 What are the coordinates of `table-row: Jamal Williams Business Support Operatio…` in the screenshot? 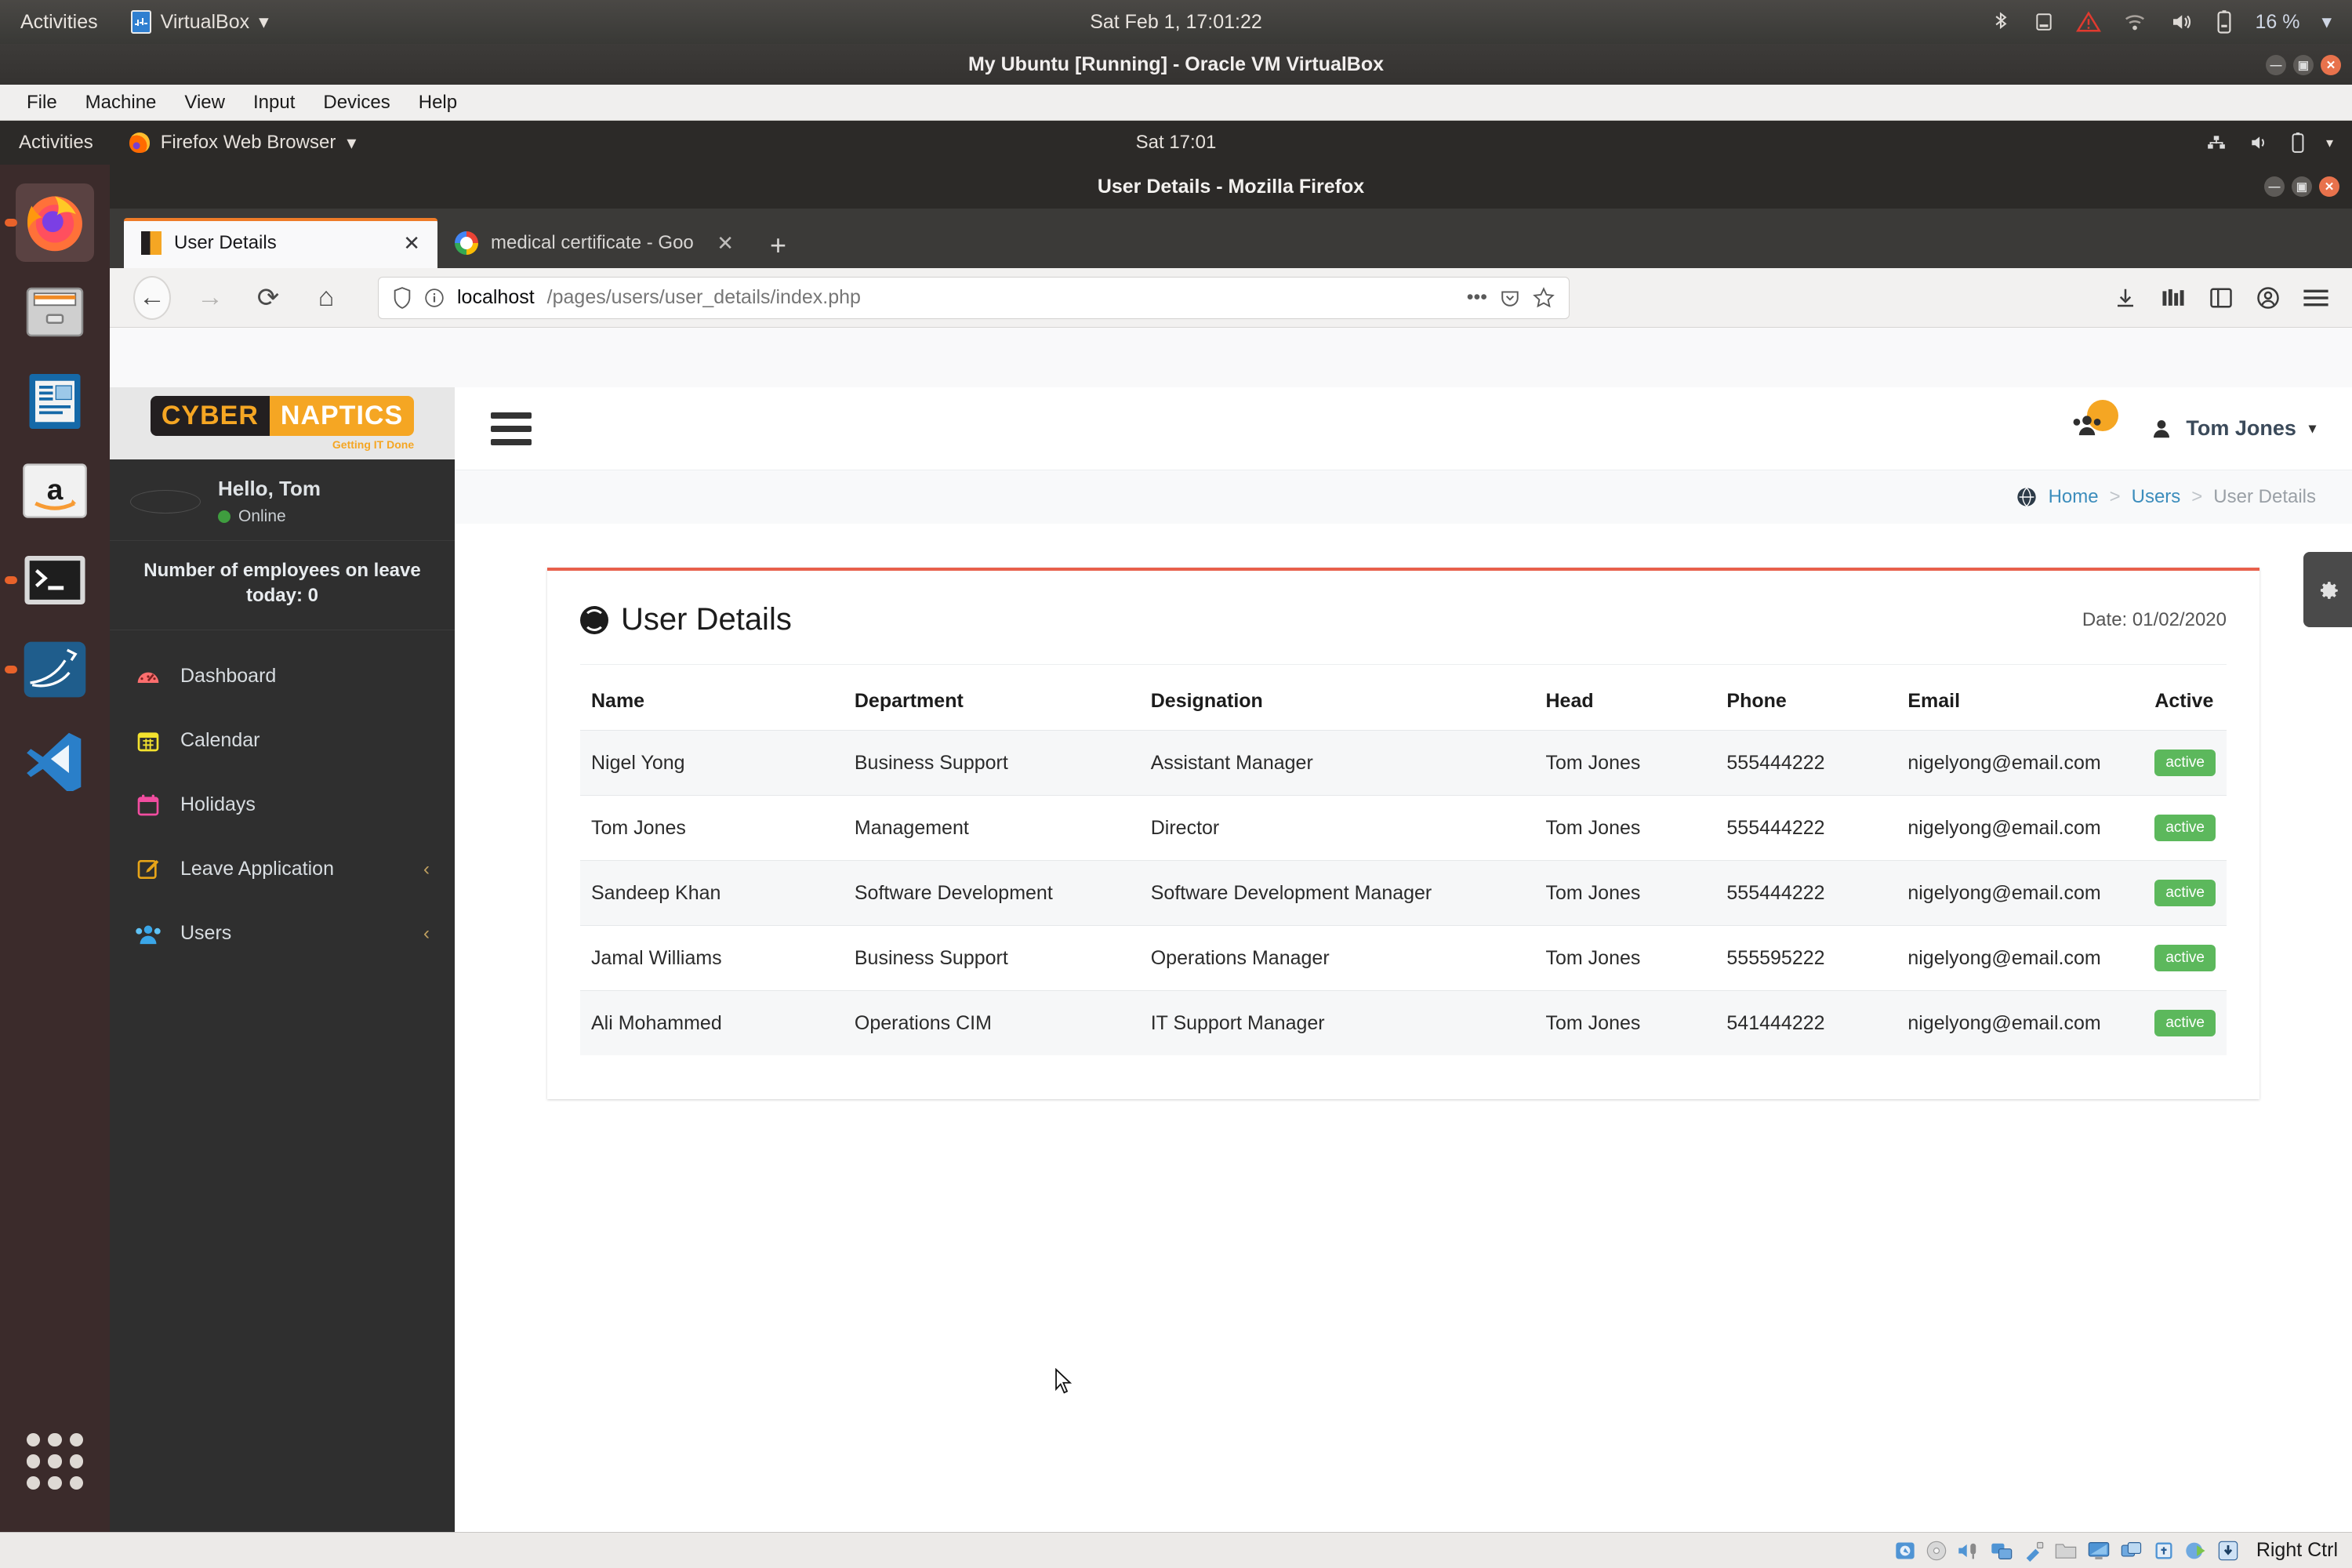 It's located at (1403, 958).